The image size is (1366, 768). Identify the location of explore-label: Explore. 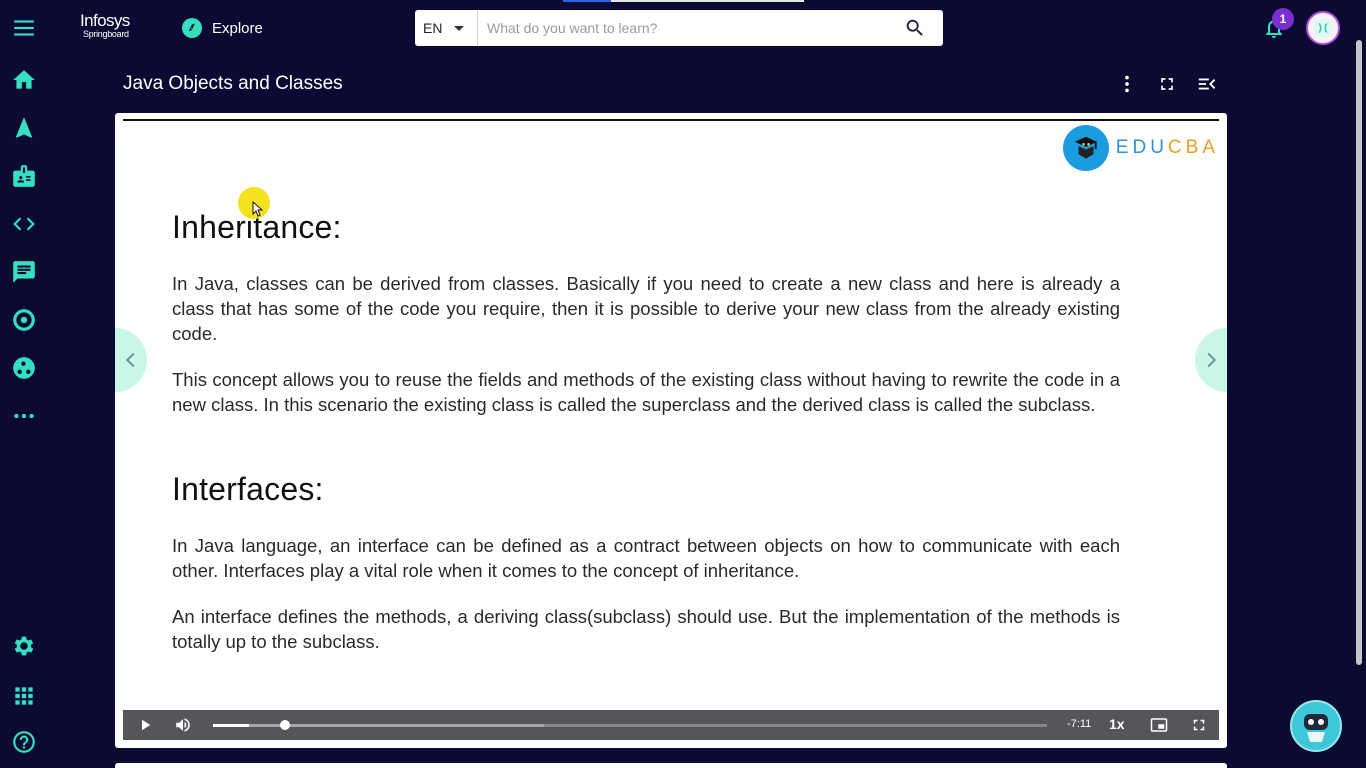
(237, 28).